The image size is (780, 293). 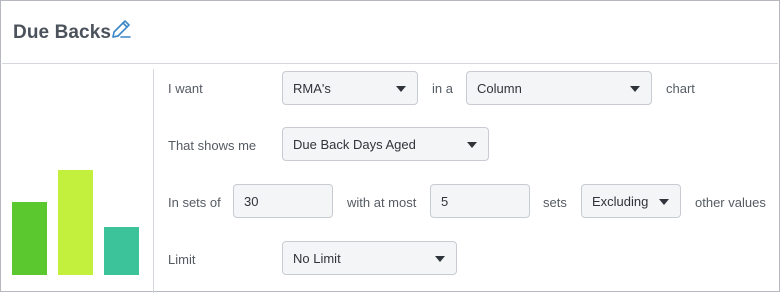 I want to click on shows-me-label: That shows me, so click(x=212, y=145).